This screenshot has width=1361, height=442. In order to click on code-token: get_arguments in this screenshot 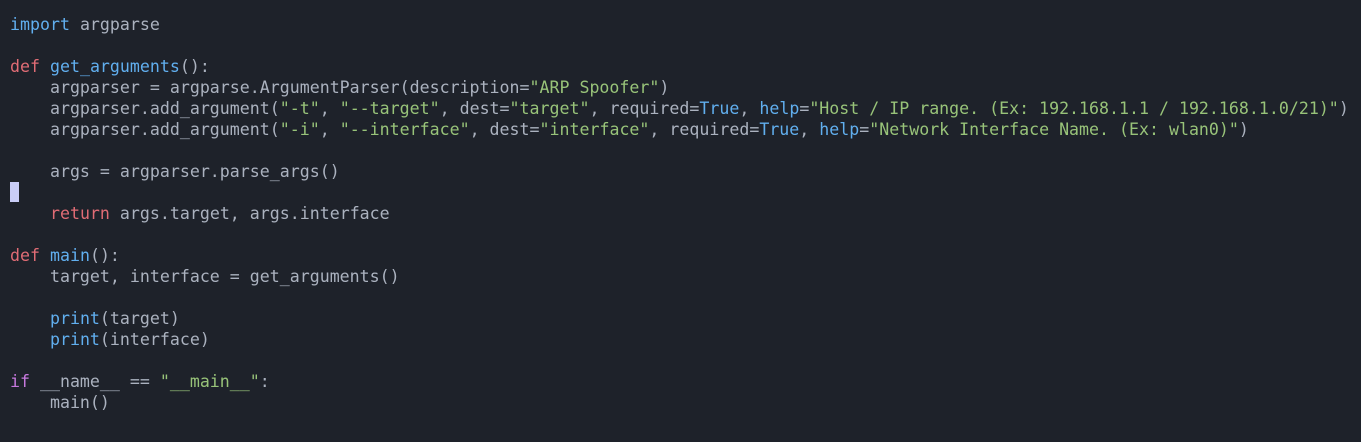, I will do `click(114, 66)`.